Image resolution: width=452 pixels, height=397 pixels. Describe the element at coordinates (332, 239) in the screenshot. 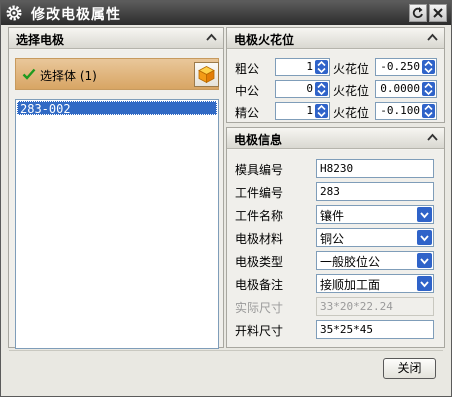

I see `material-value: 铜公` at that location.